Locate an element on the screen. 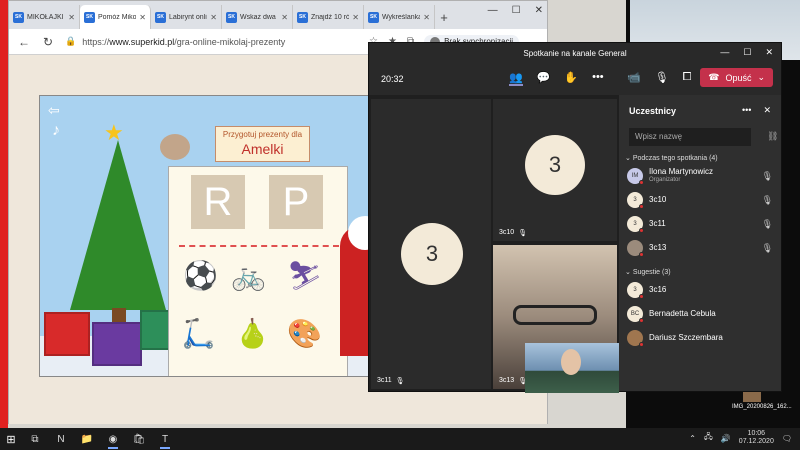  participant-name: 3c16 is located at coordinates (658, 289).